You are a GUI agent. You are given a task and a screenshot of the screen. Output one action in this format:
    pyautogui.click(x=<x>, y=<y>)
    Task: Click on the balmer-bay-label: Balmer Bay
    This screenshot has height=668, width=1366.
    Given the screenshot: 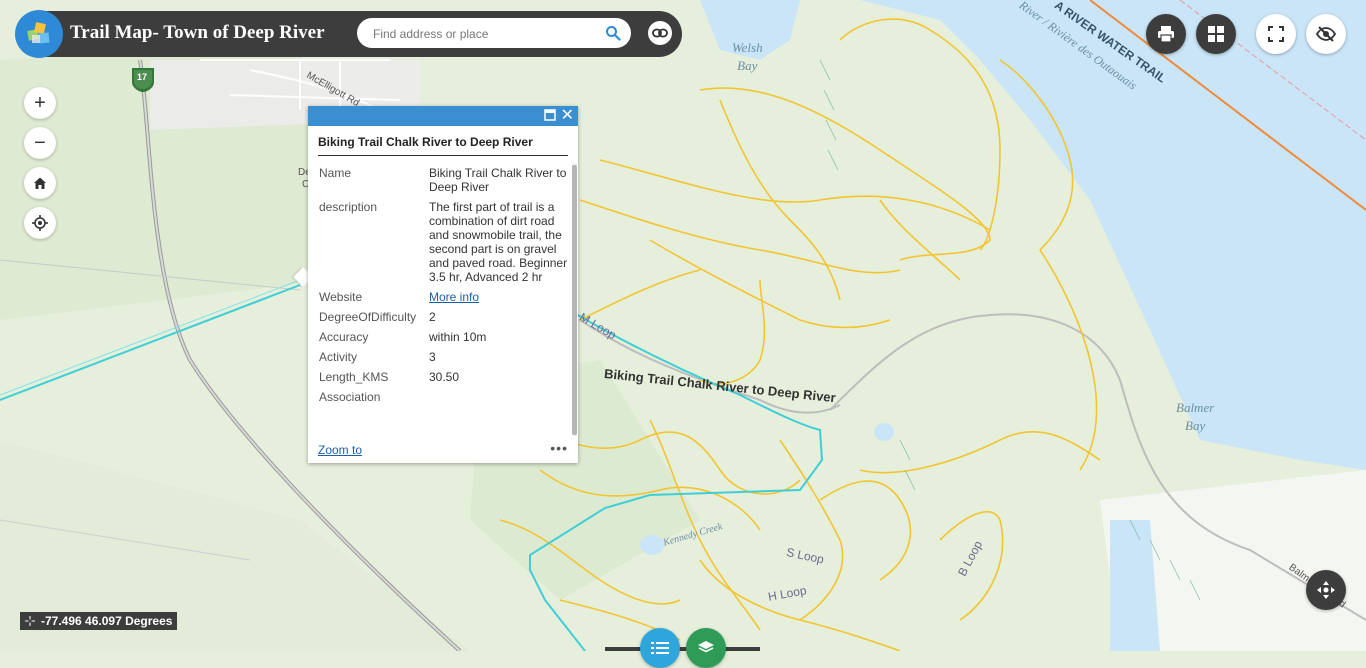 What is the action you would take?
    pyautogui.click(x=1195, y=416)
    